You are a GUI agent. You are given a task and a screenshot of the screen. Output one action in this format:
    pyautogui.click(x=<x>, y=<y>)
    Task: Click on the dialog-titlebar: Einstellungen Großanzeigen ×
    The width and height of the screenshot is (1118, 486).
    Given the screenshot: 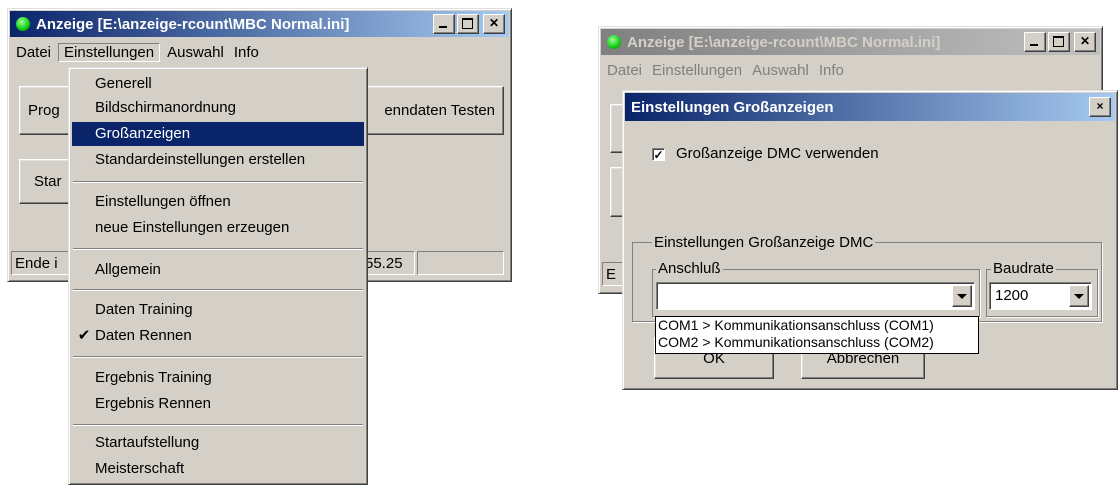 What is the action you would take?
    pyautogui.click(x=870, y=107)
    